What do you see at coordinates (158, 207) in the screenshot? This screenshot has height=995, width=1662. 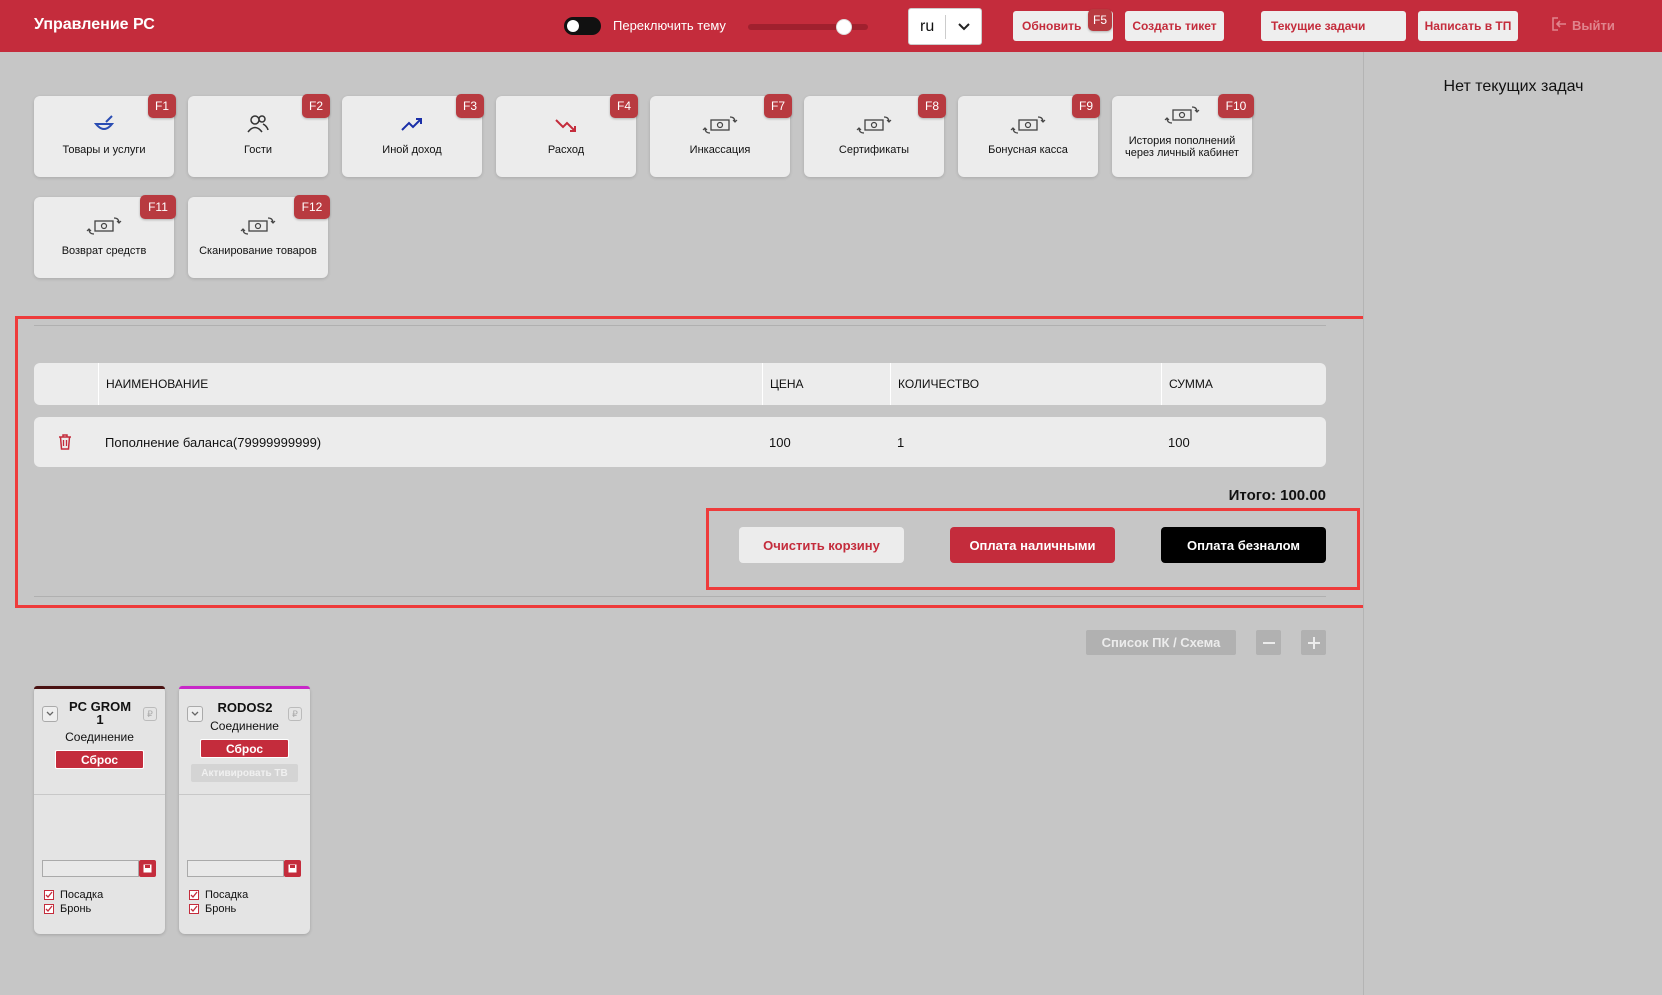 I see `hotkey-badge: F11` at bounding box center [158, 207].